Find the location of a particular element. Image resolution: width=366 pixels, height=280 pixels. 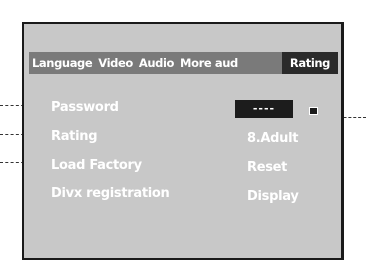

lock-icon is located at coordinates (313, 111).